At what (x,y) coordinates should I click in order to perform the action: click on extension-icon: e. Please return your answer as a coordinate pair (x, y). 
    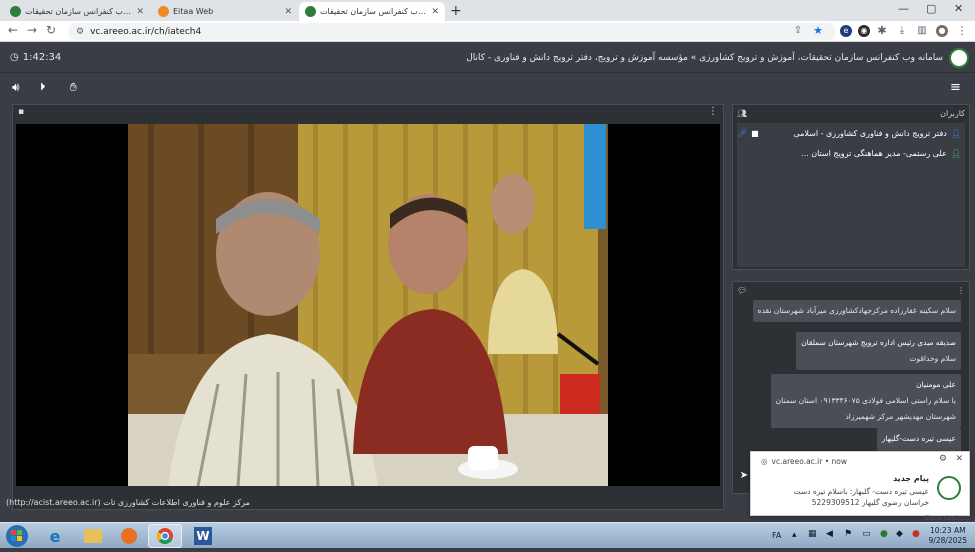
    Looking at the image, I should click on (846, 31).